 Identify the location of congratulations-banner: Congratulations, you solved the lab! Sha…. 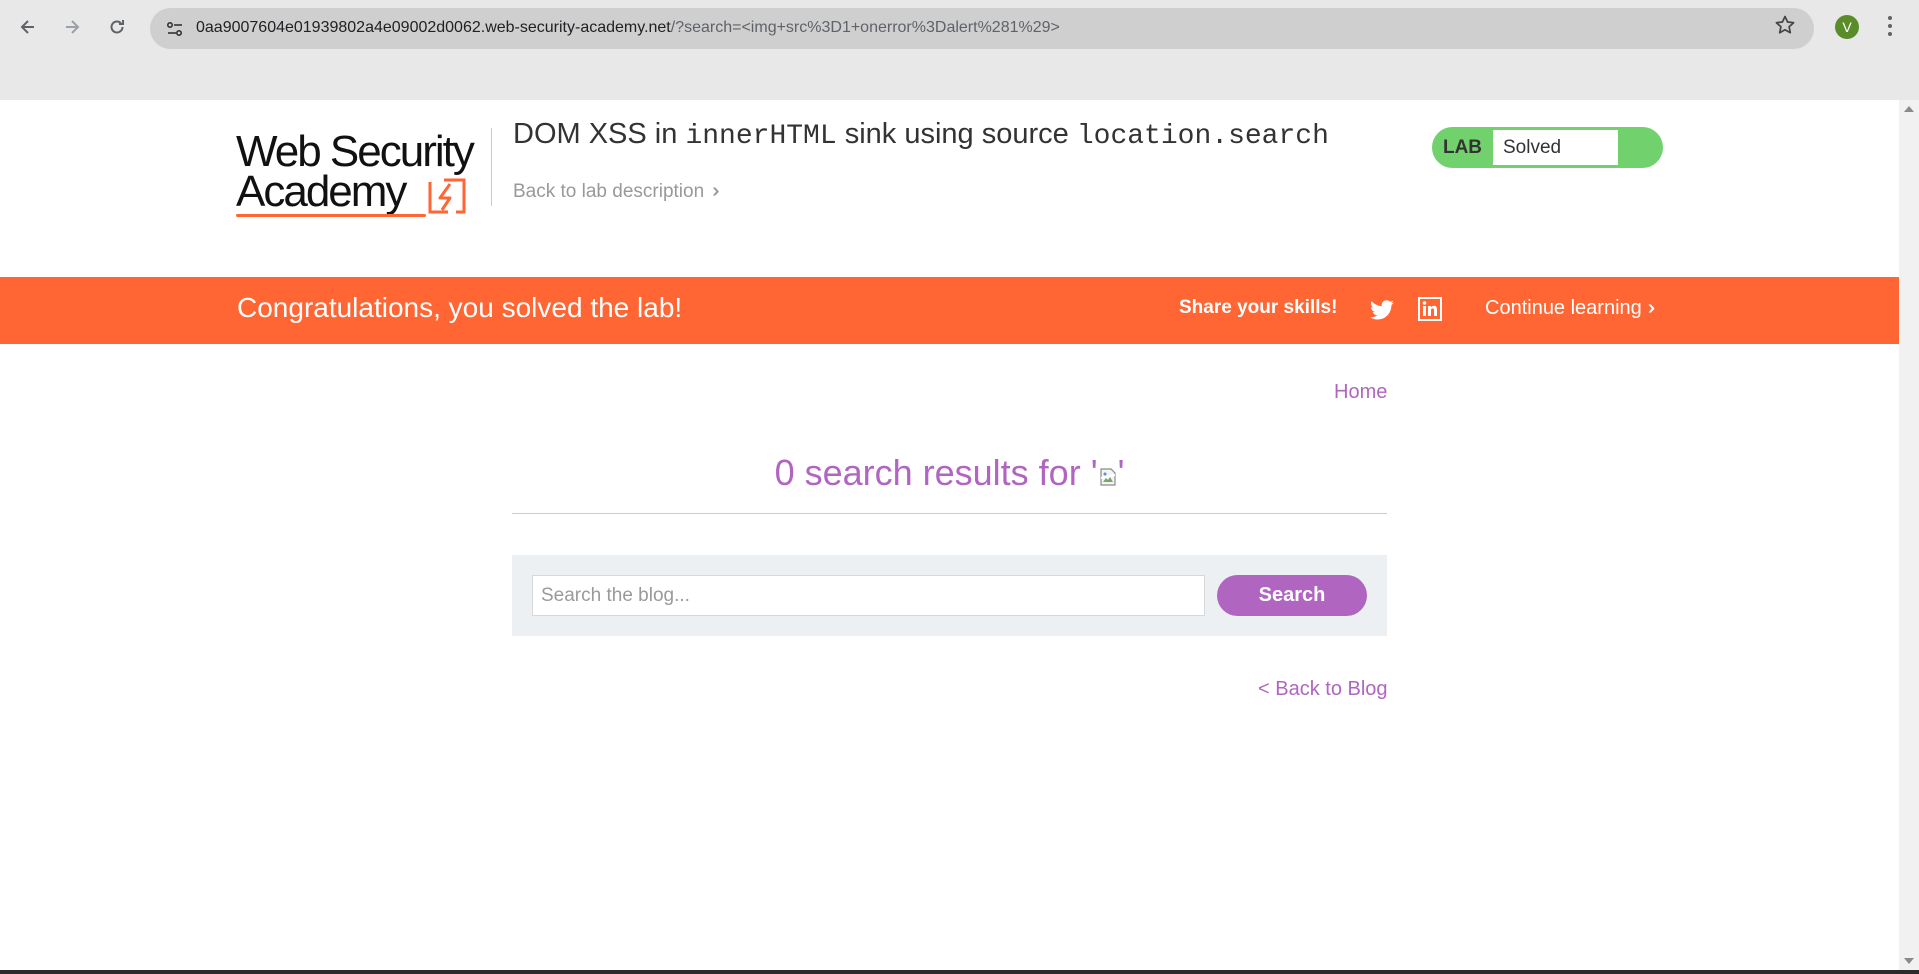
(949, 310).